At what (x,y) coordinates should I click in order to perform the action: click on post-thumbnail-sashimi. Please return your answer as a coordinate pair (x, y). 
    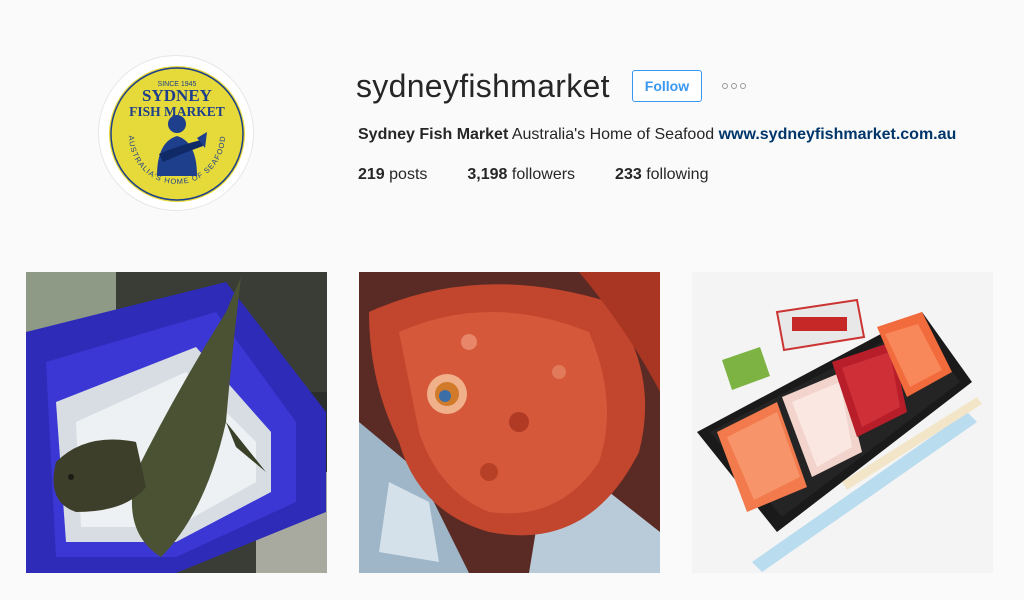
    Looking at the image, I should click on (842, 422).